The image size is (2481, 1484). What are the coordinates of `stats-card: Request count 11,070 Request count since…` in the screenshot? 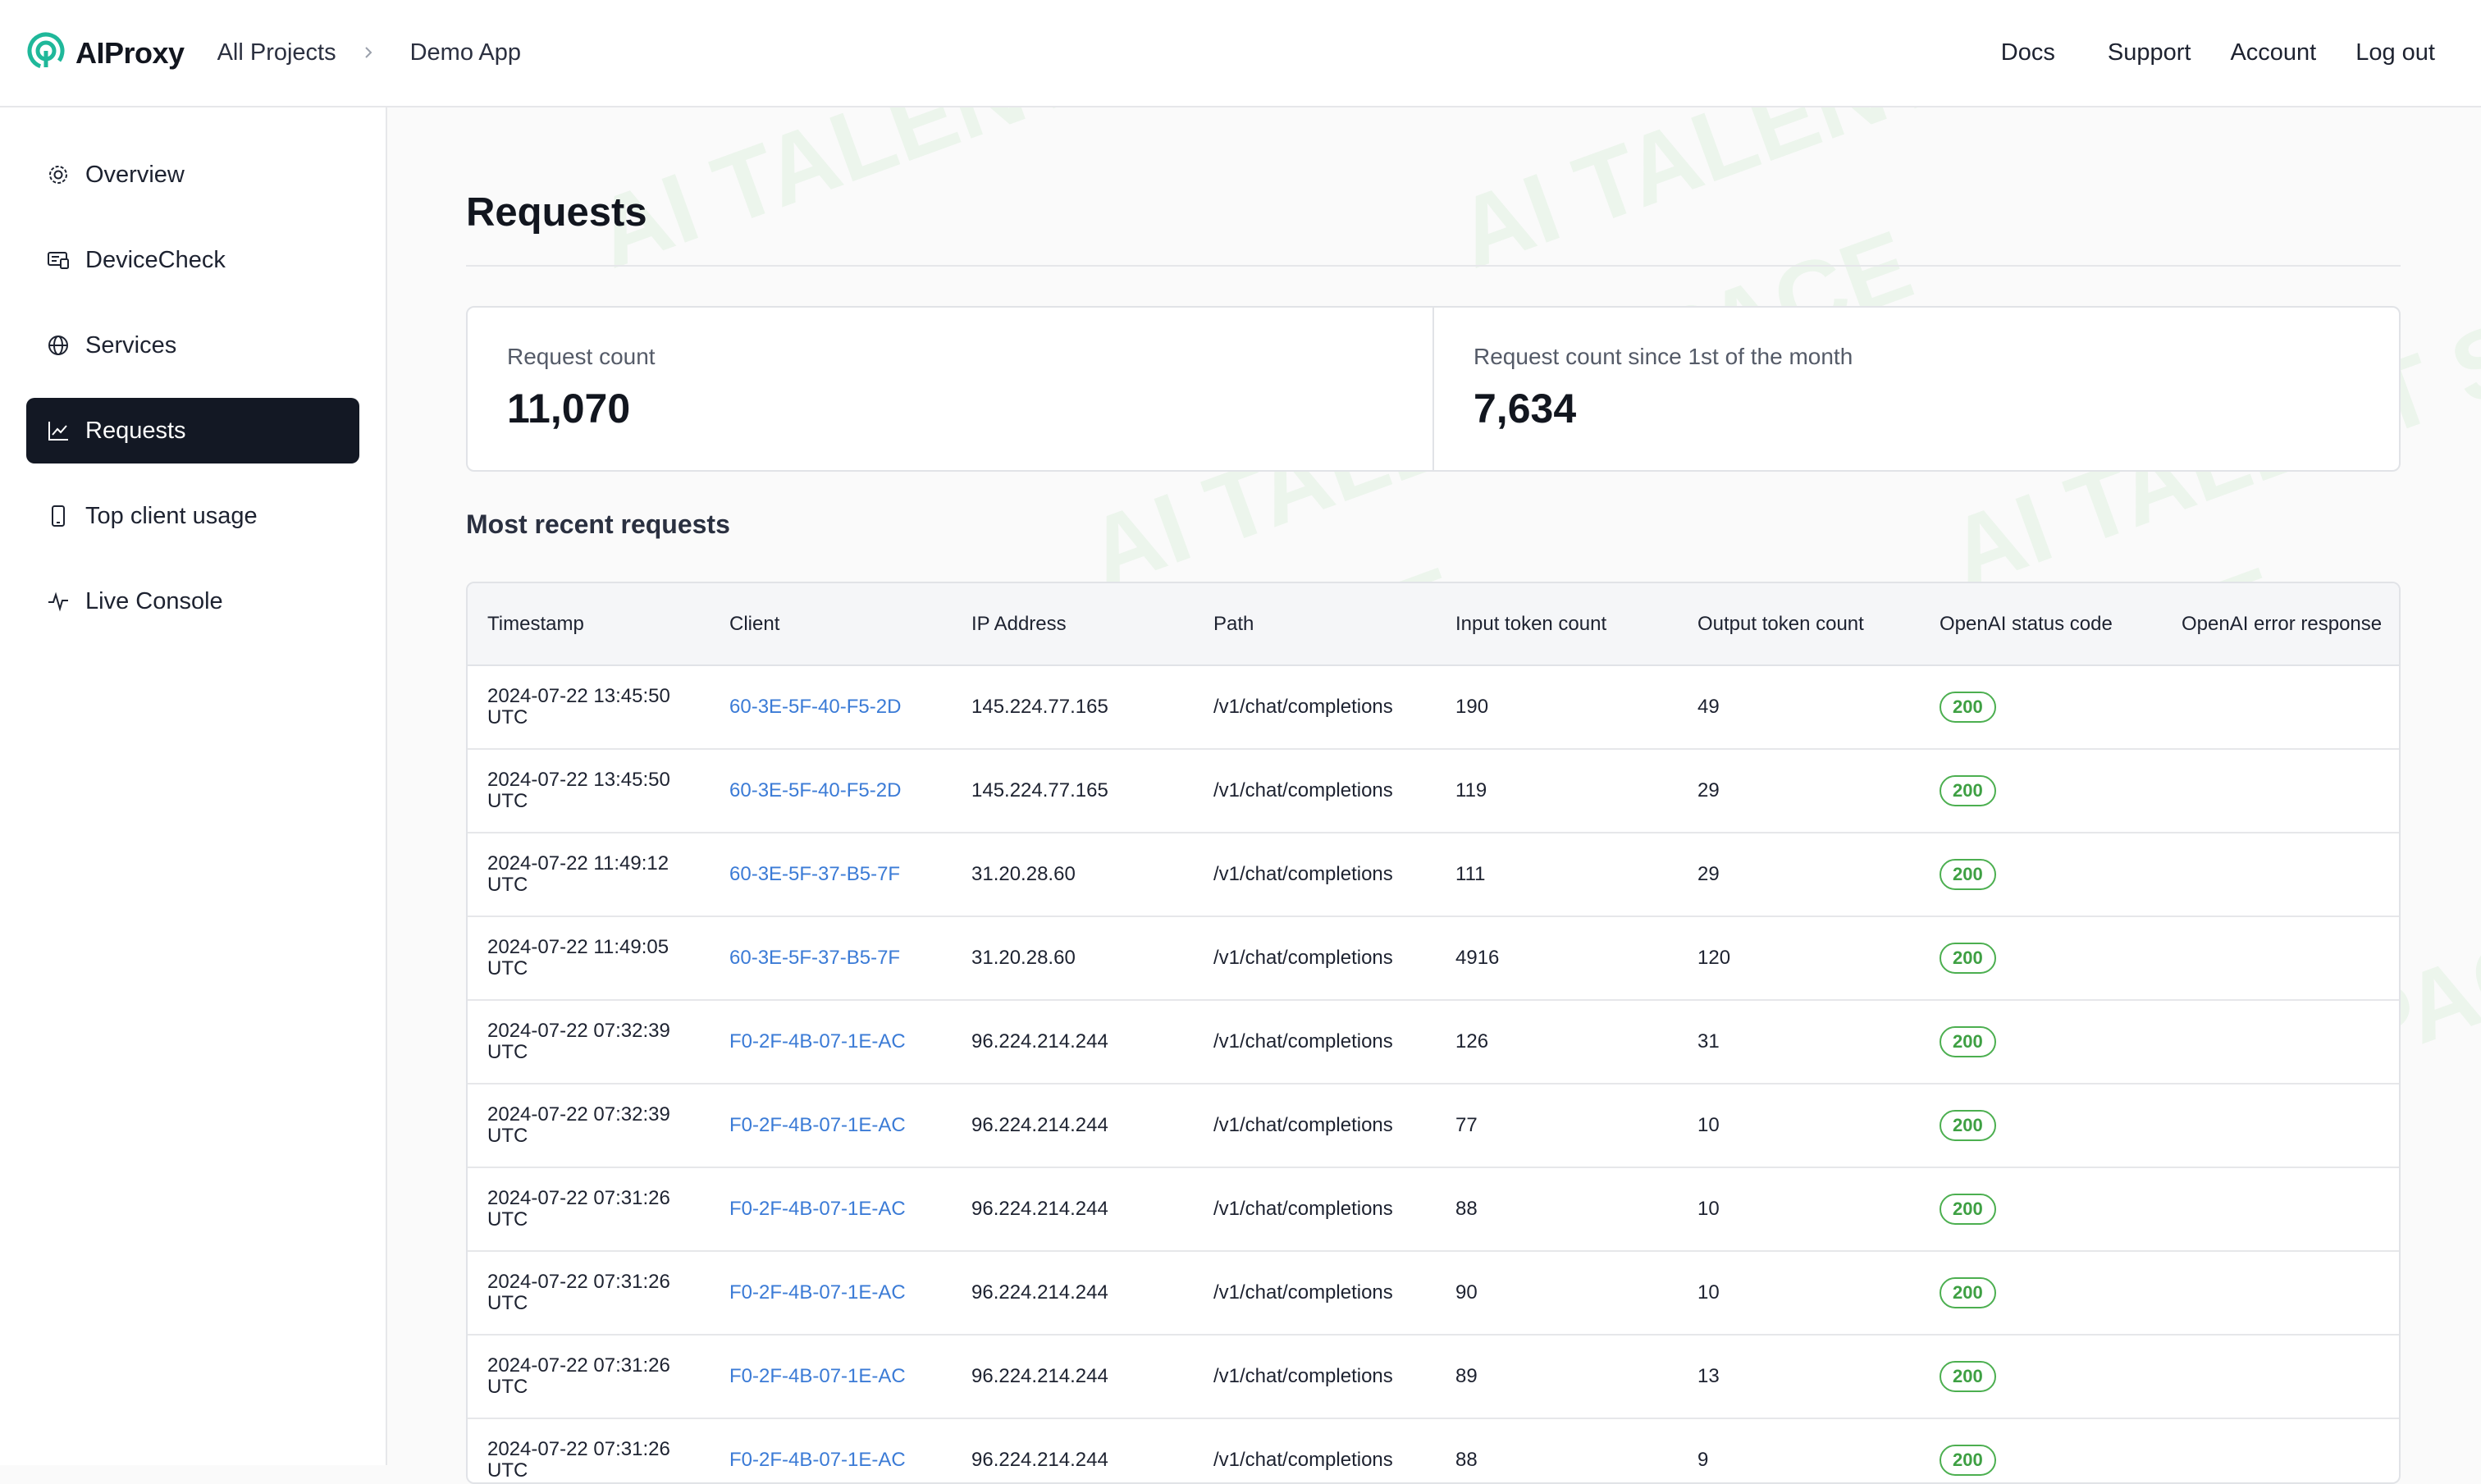 It's located at (1434, 389).